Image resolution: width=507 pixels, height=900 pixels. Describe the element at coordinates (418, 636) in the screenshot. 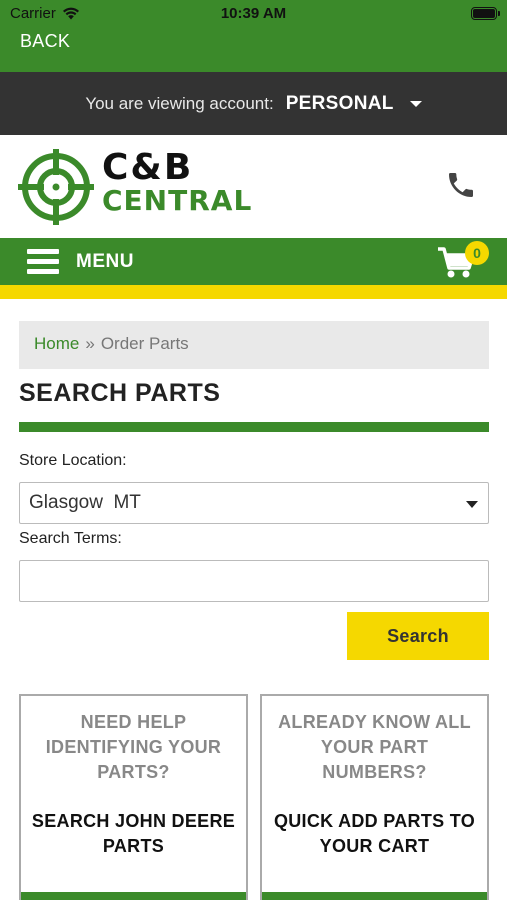

I see `search-button: Search` at that location.